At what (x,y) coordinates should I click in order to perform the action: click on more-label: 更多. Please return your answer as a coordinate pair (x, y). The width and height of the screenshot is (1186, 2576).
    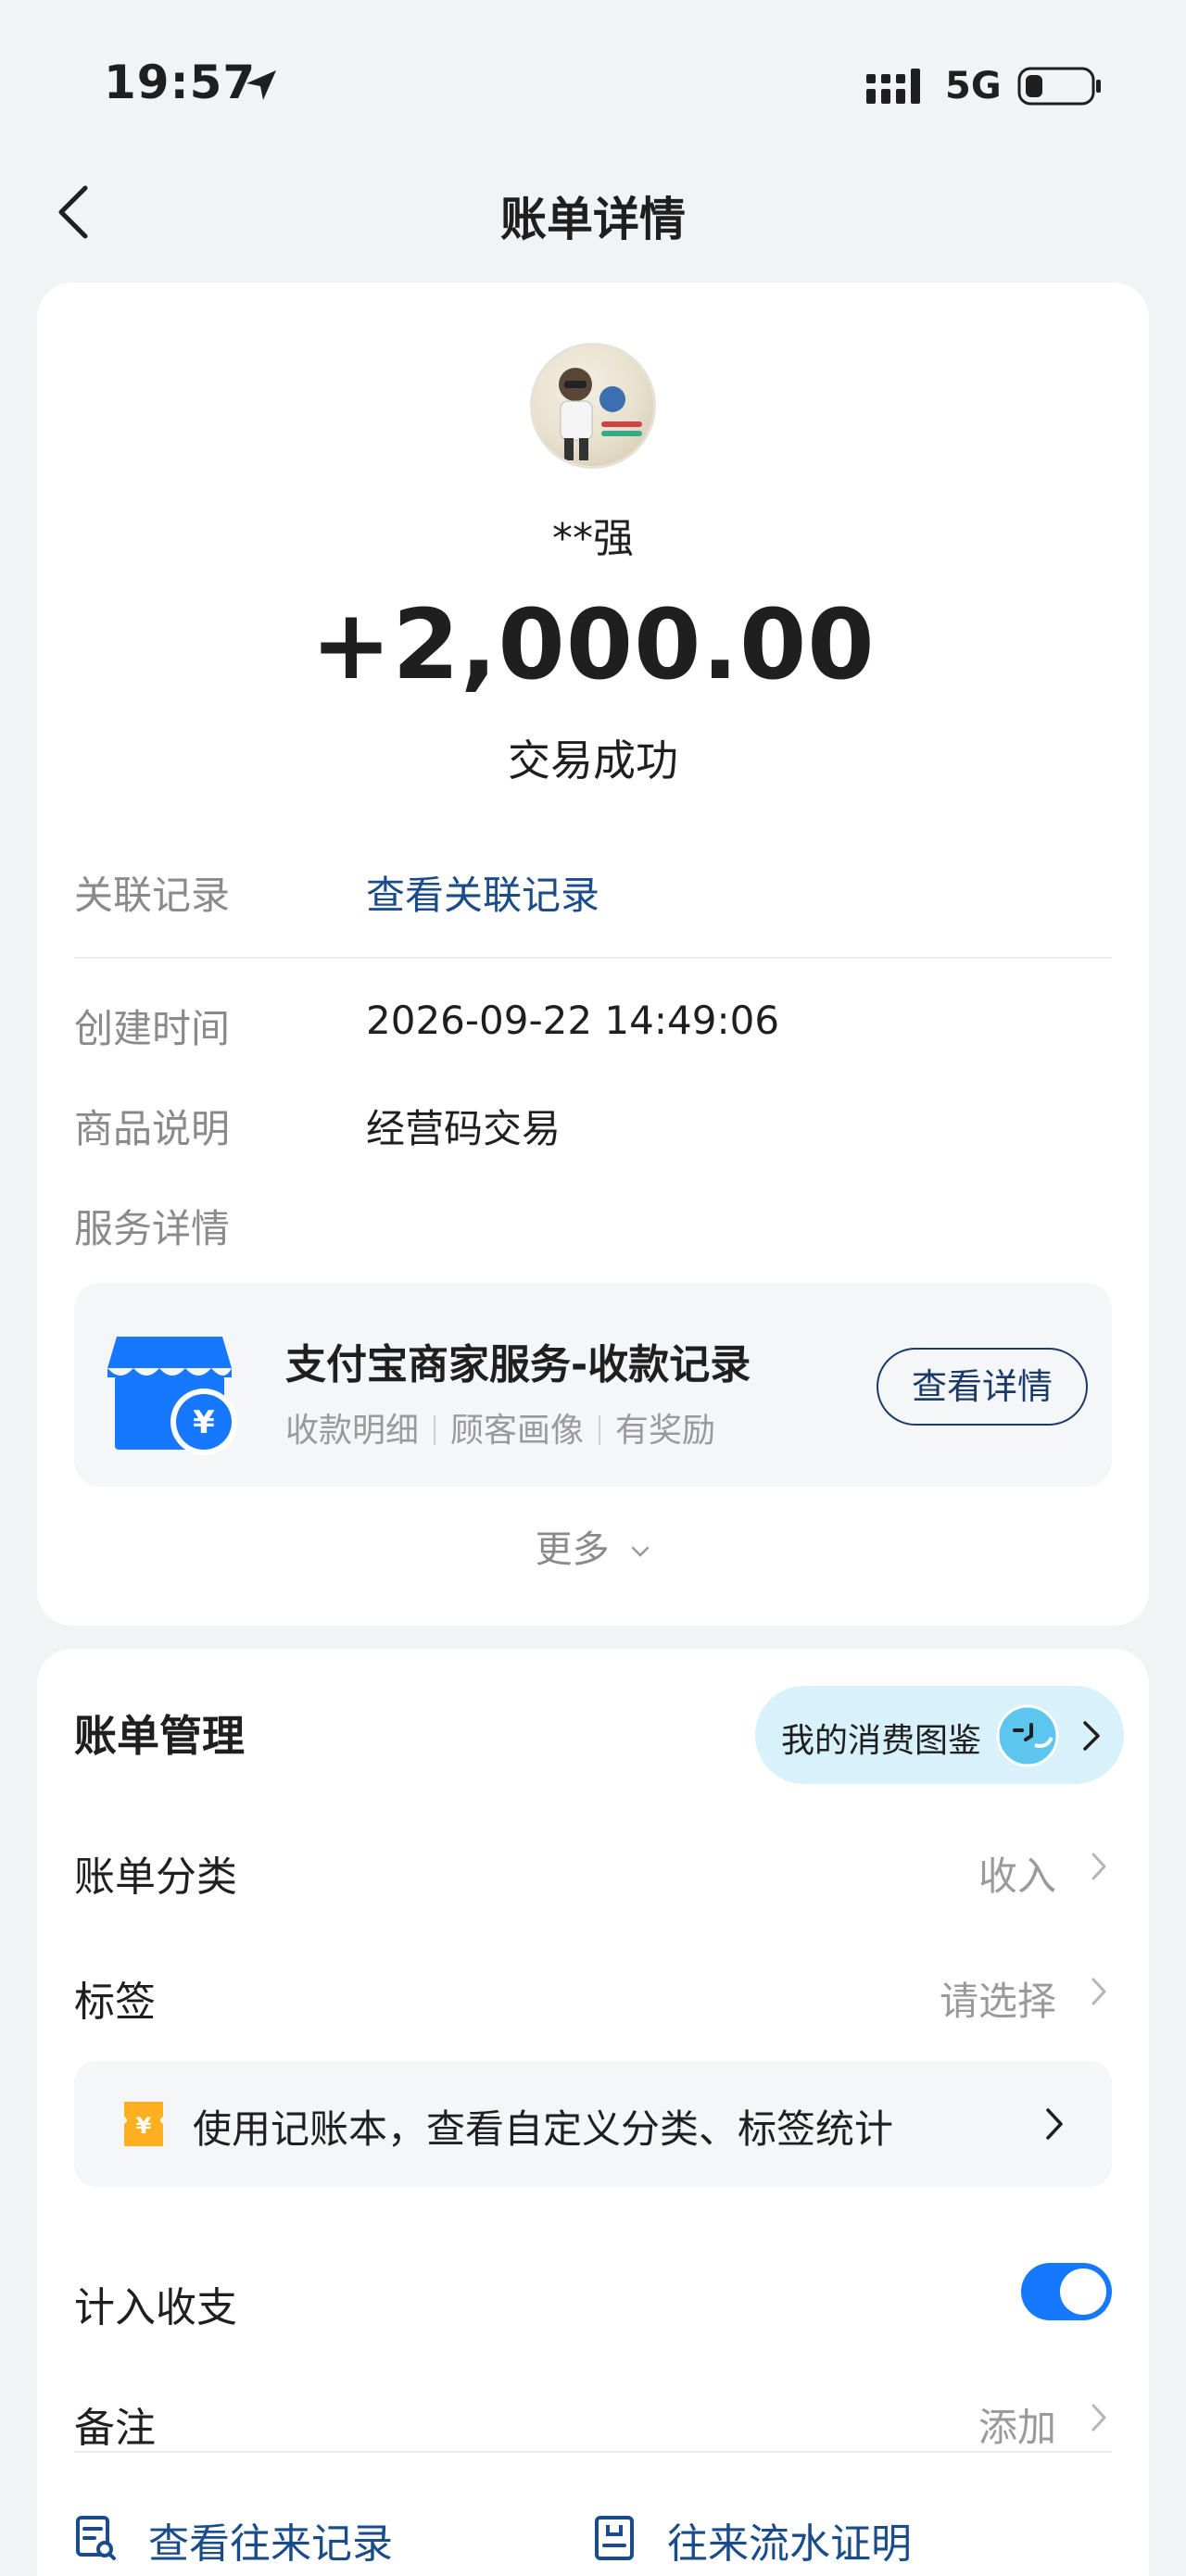
    Looking at the image, I should click on (572, 1549).